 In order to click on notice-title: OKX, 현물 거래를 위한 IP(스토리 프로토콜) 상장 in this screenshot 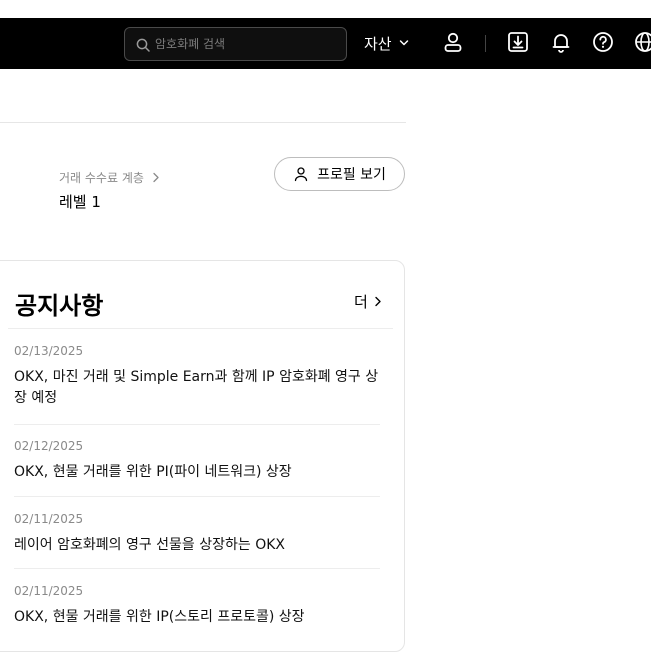, I will do `click(159, 617)`.